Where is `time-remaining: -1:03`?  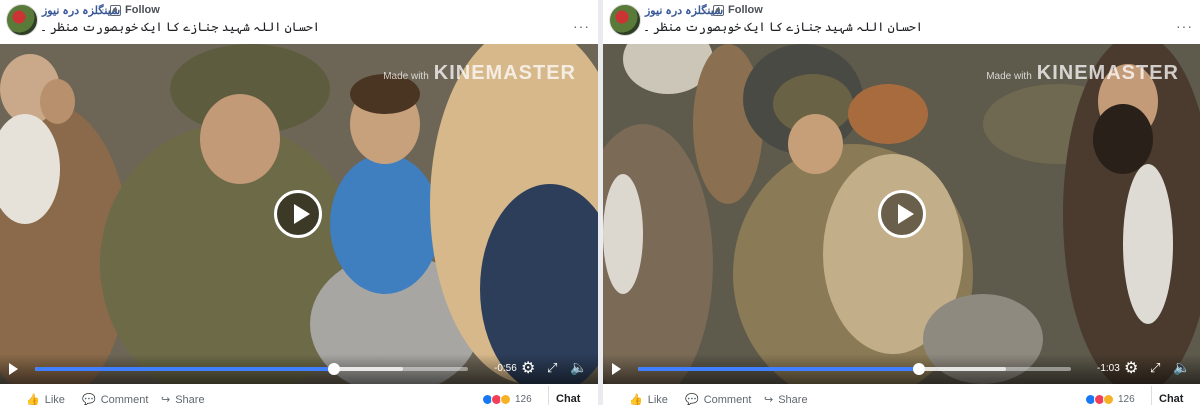 time-remaining: -1:03 is located at coordinates (1108, 368).